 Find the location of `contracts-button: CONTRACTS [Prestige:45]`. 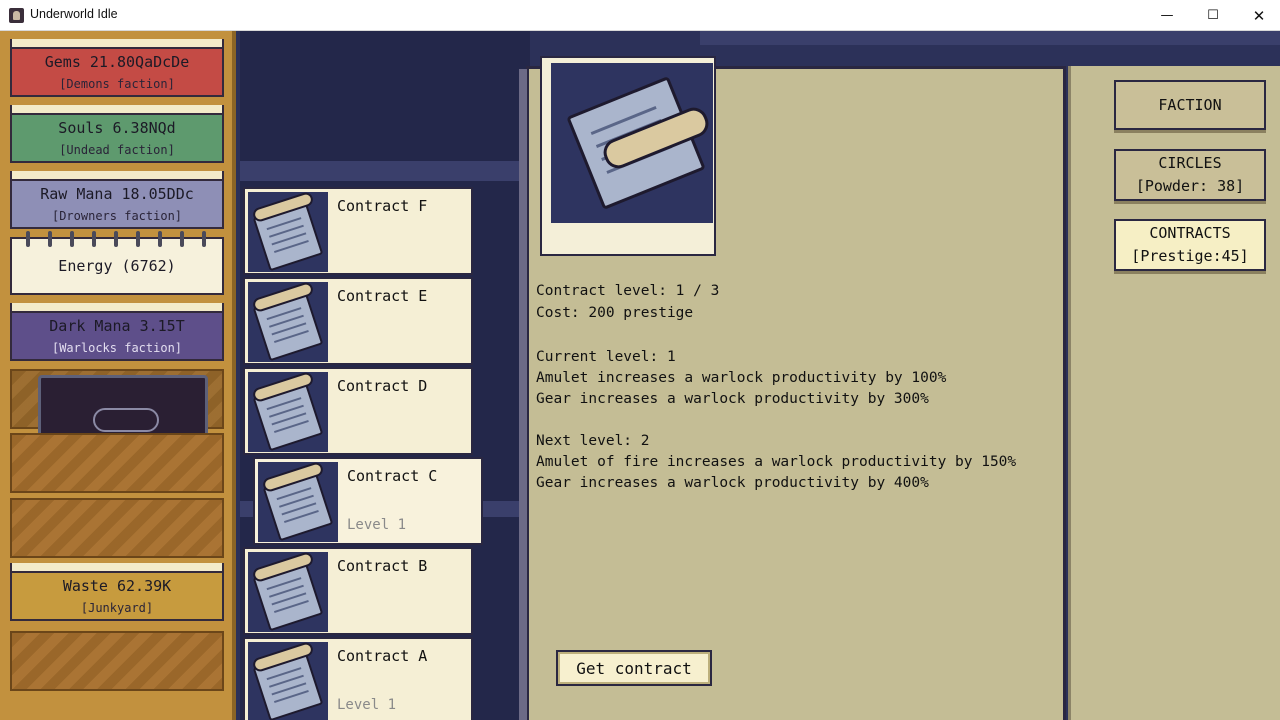

contracts-button: CONTRACTS [Prestige:45] is located at coordinates (1190, 245).